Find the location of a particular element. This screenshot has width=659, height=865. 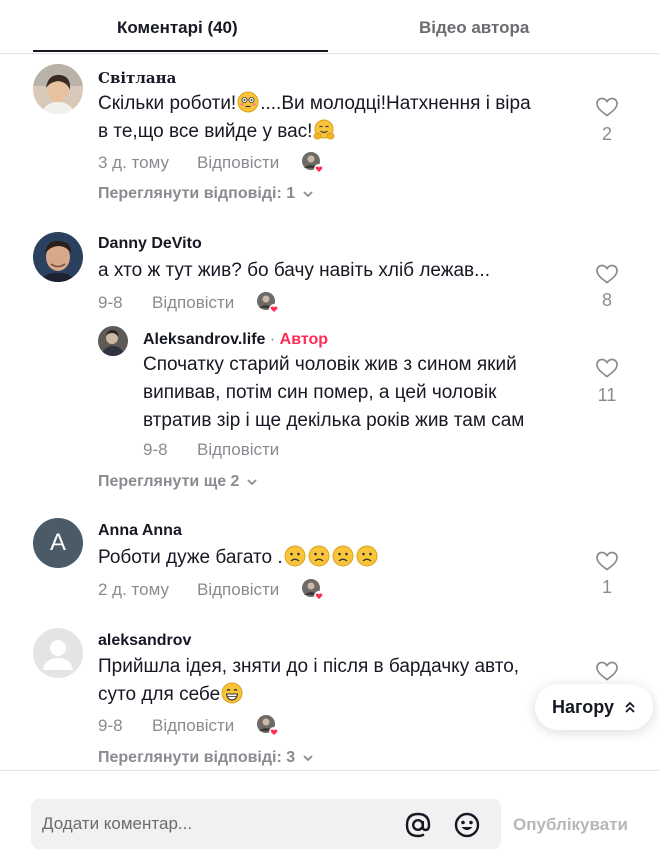

comment-text-part: Скільки роботи! is located at coordinates (167, 103).